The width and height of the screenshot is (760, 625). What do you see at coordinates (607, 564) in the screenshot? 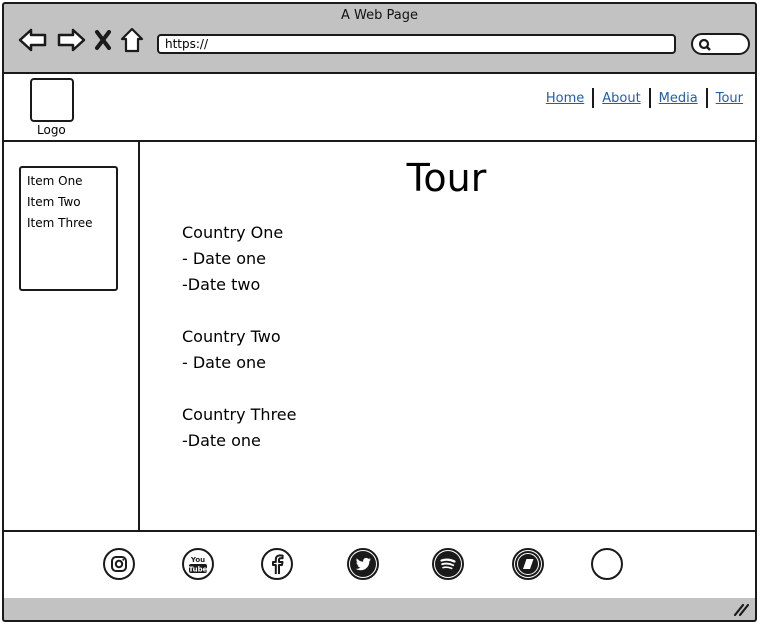
I see `blank-circle-icon` at bounding box center [607, 564].